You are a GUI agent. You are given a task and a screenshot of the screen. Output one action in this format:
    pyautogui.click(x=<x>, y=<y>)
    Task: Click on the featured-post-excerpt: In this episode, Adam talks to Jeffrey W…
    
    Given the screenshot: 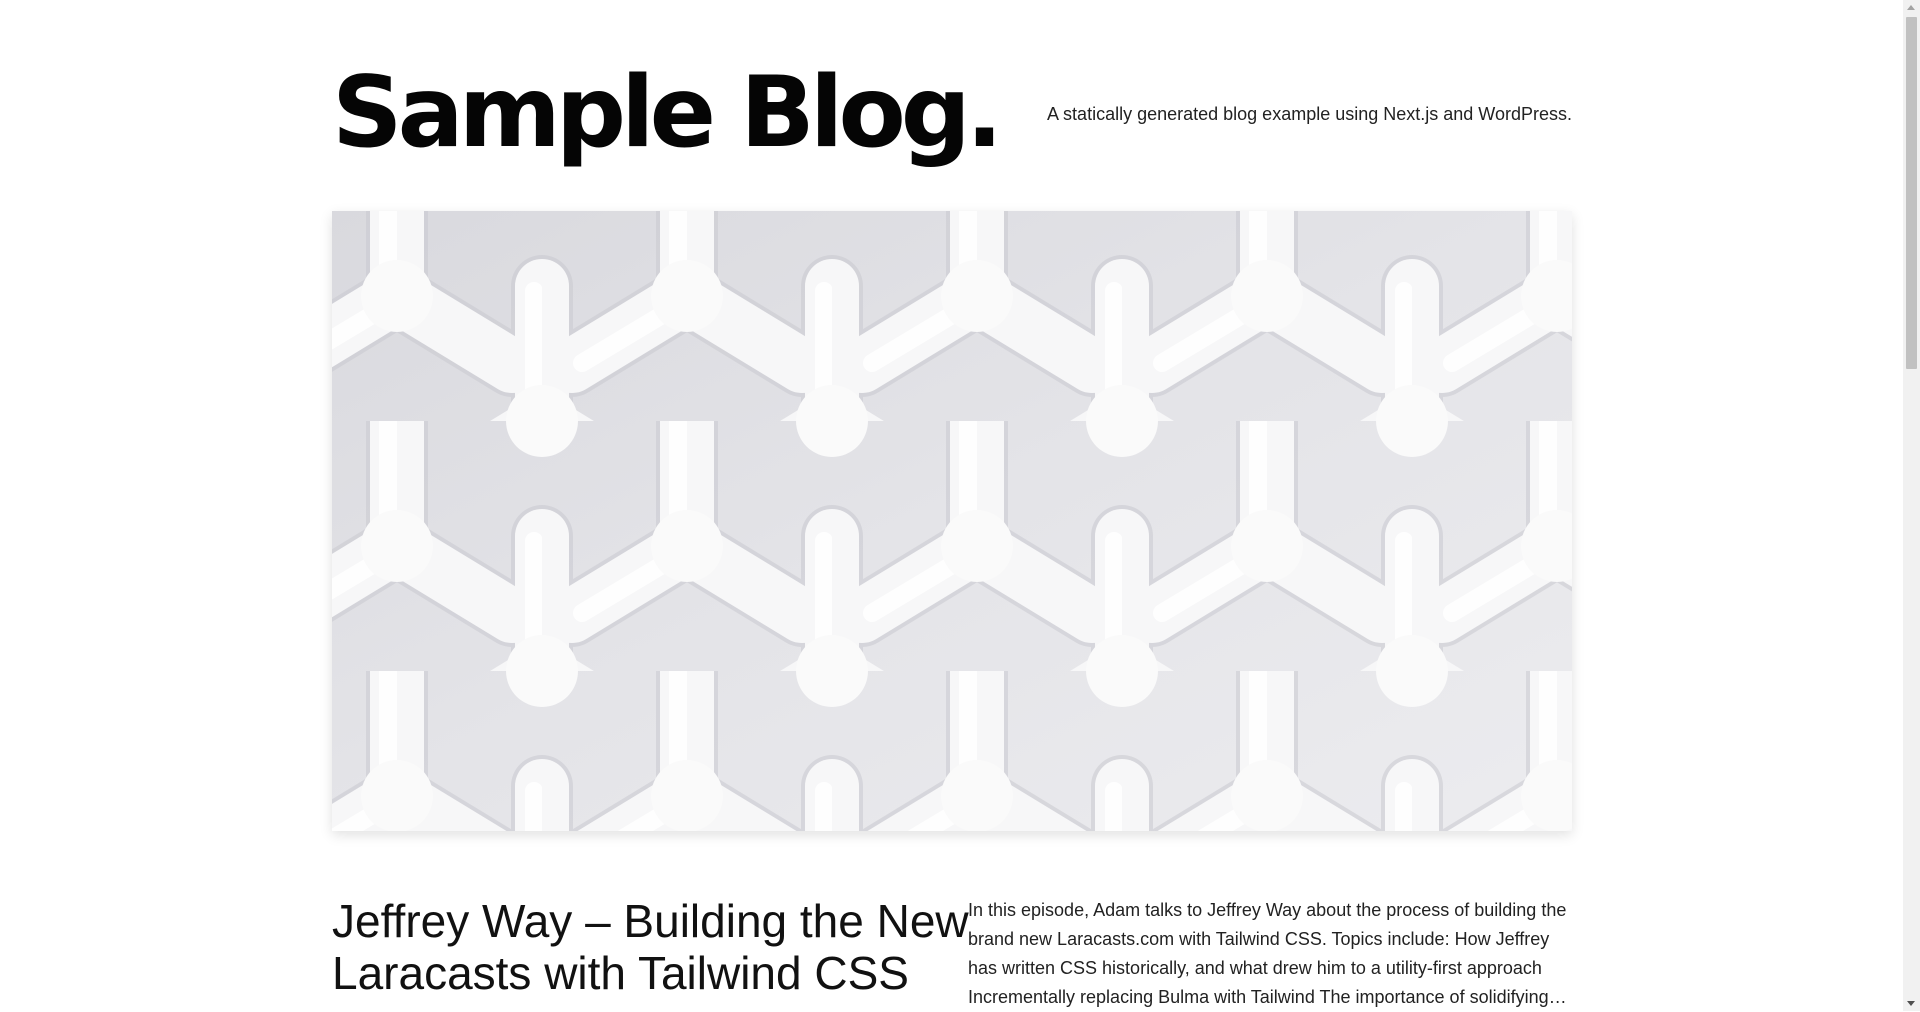 What is the action you would take?
    pyautogui.click(x=1267, y=953)
    